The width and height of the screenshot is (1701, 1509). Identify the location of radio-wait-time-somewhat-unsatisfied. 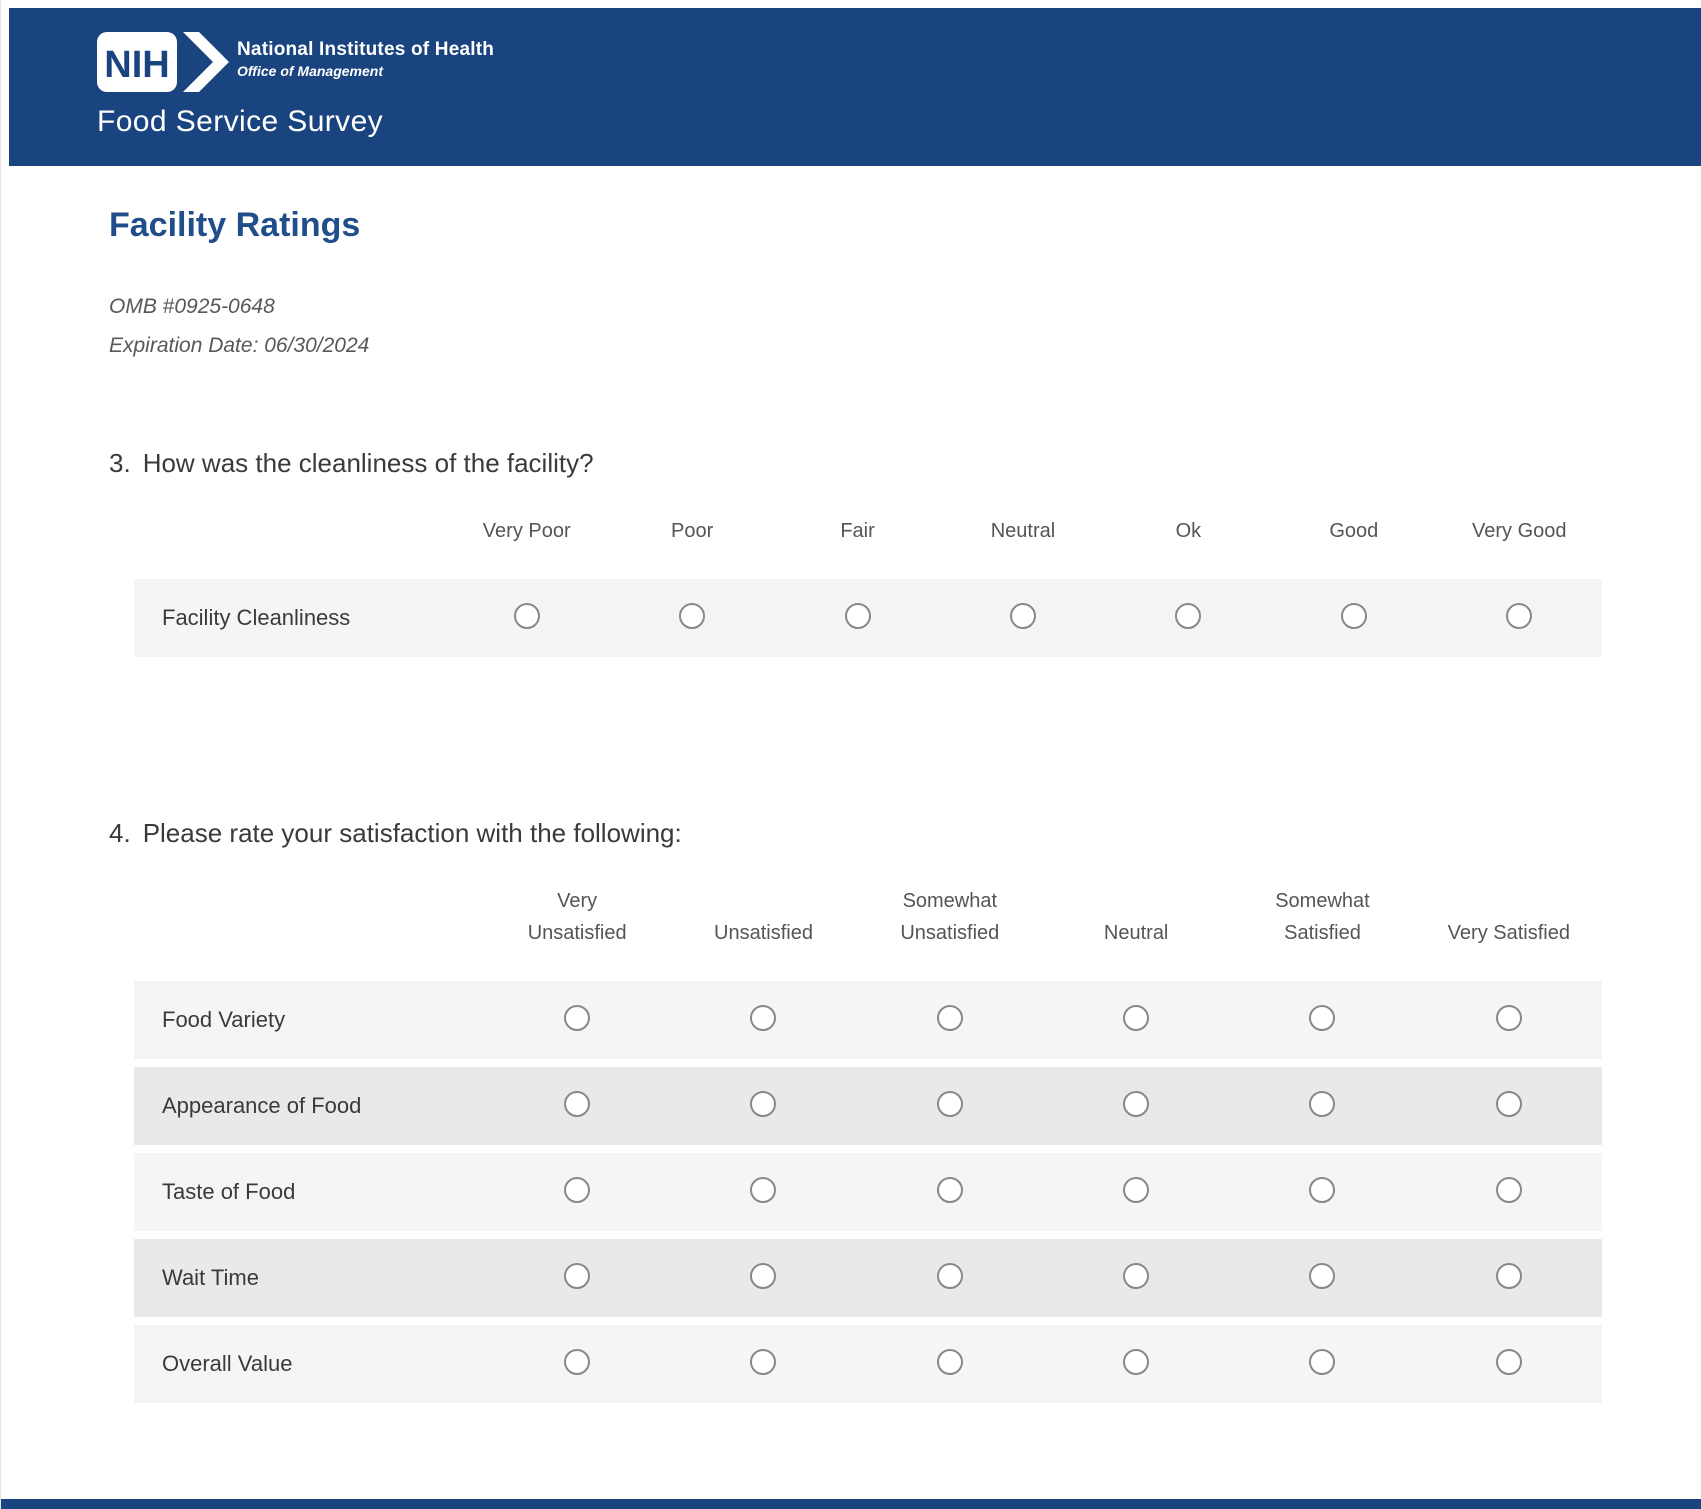
(949, 1275).